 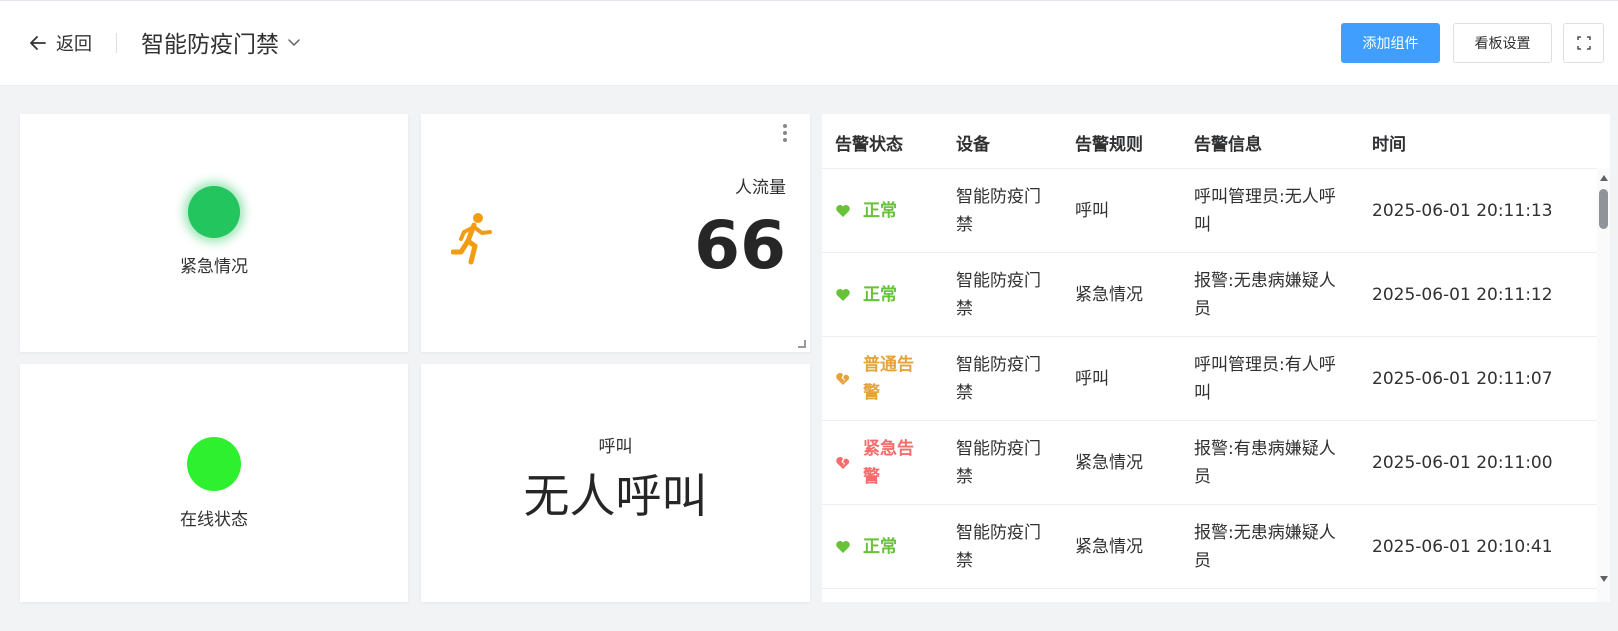 I want to click on info-cell: 报警:有患病嫌疑人员, so click(x=1265, y=463).